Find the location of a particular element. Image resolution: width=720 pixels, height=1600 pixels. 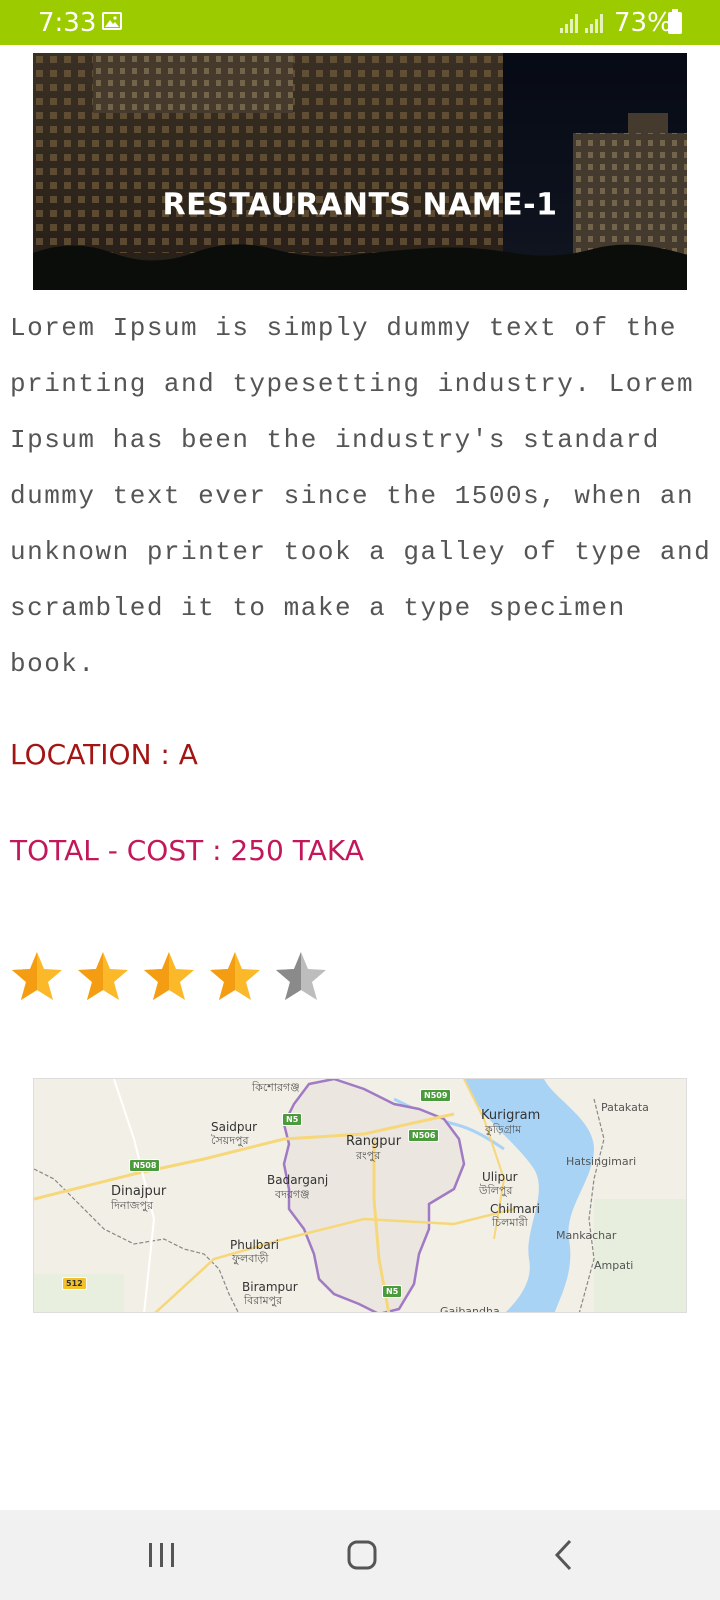

map-label: Ampati is located at coordinates (614, 1265).